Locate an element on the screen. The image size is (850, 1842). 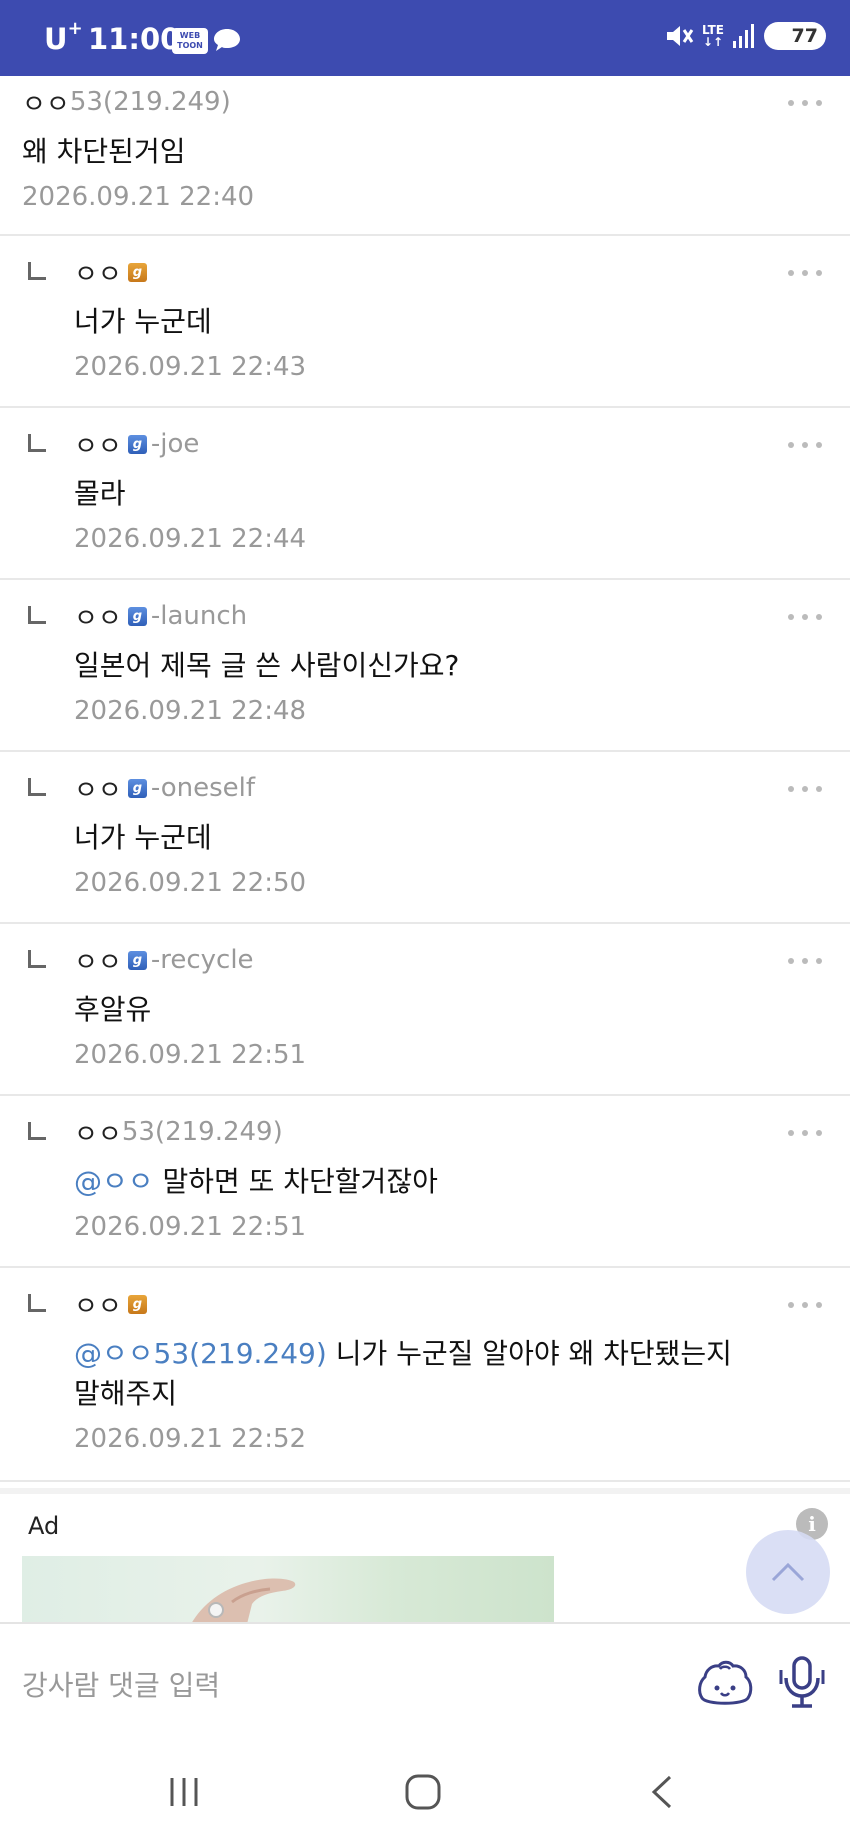
comment-meta: ㅇㅇ g -recycle is located at coordinates (417, 960).